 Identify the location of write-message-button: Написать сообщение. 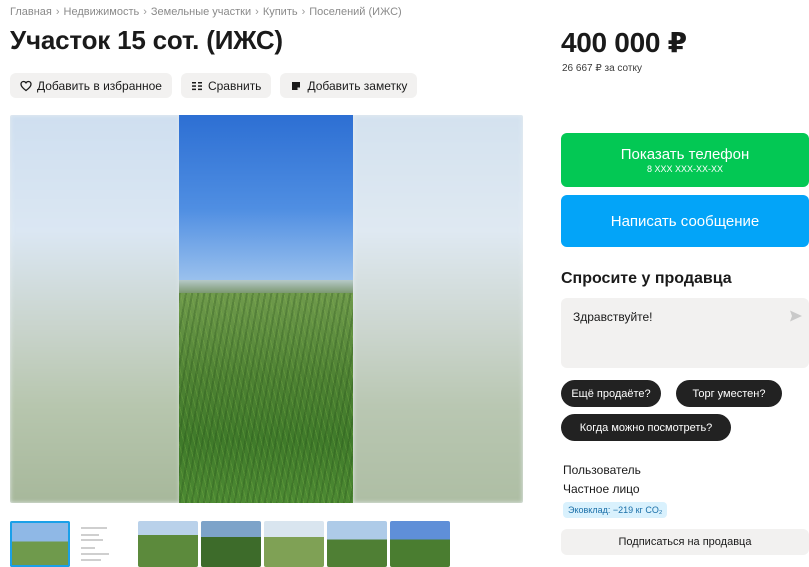
(685, 221).